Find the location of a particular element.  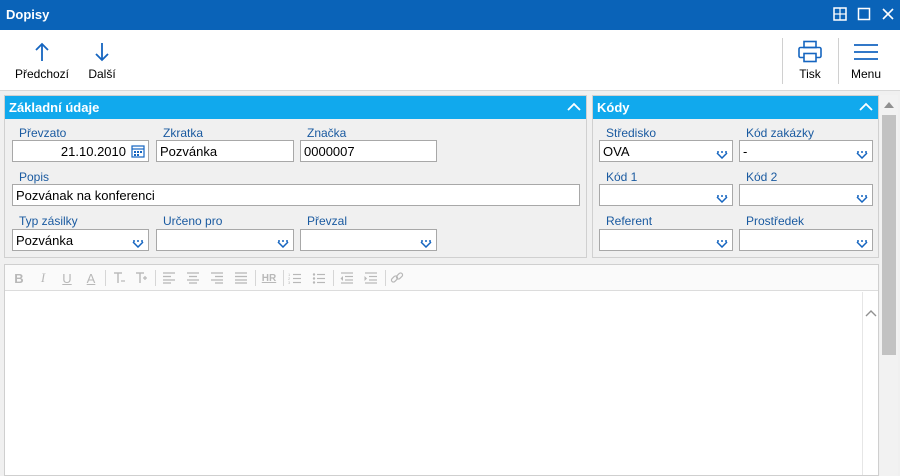

printer-icon is located at coordinates (810, 52).